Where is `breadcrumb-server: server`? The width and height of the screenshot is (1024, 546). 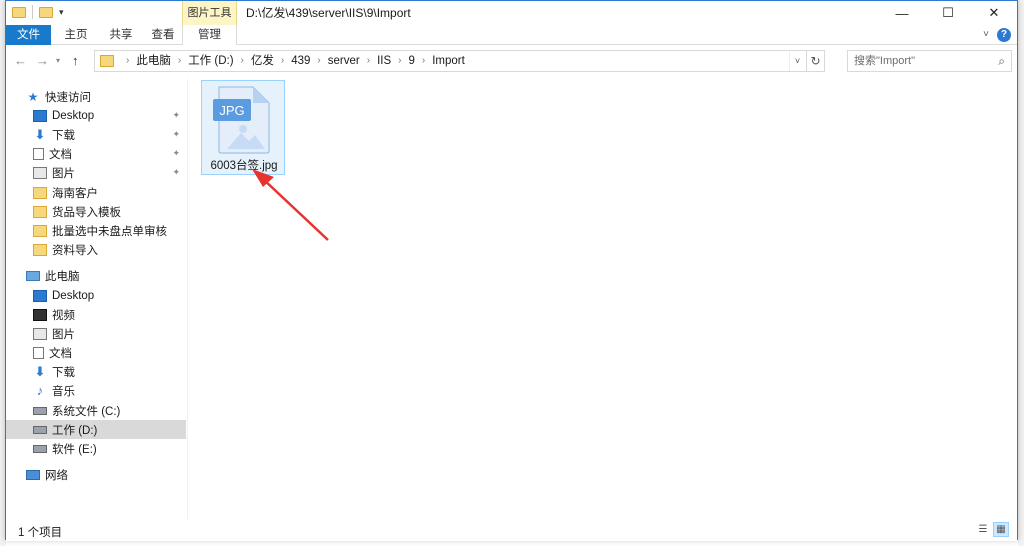
breadcrumb-server: server is located at coordinates (344, 61).